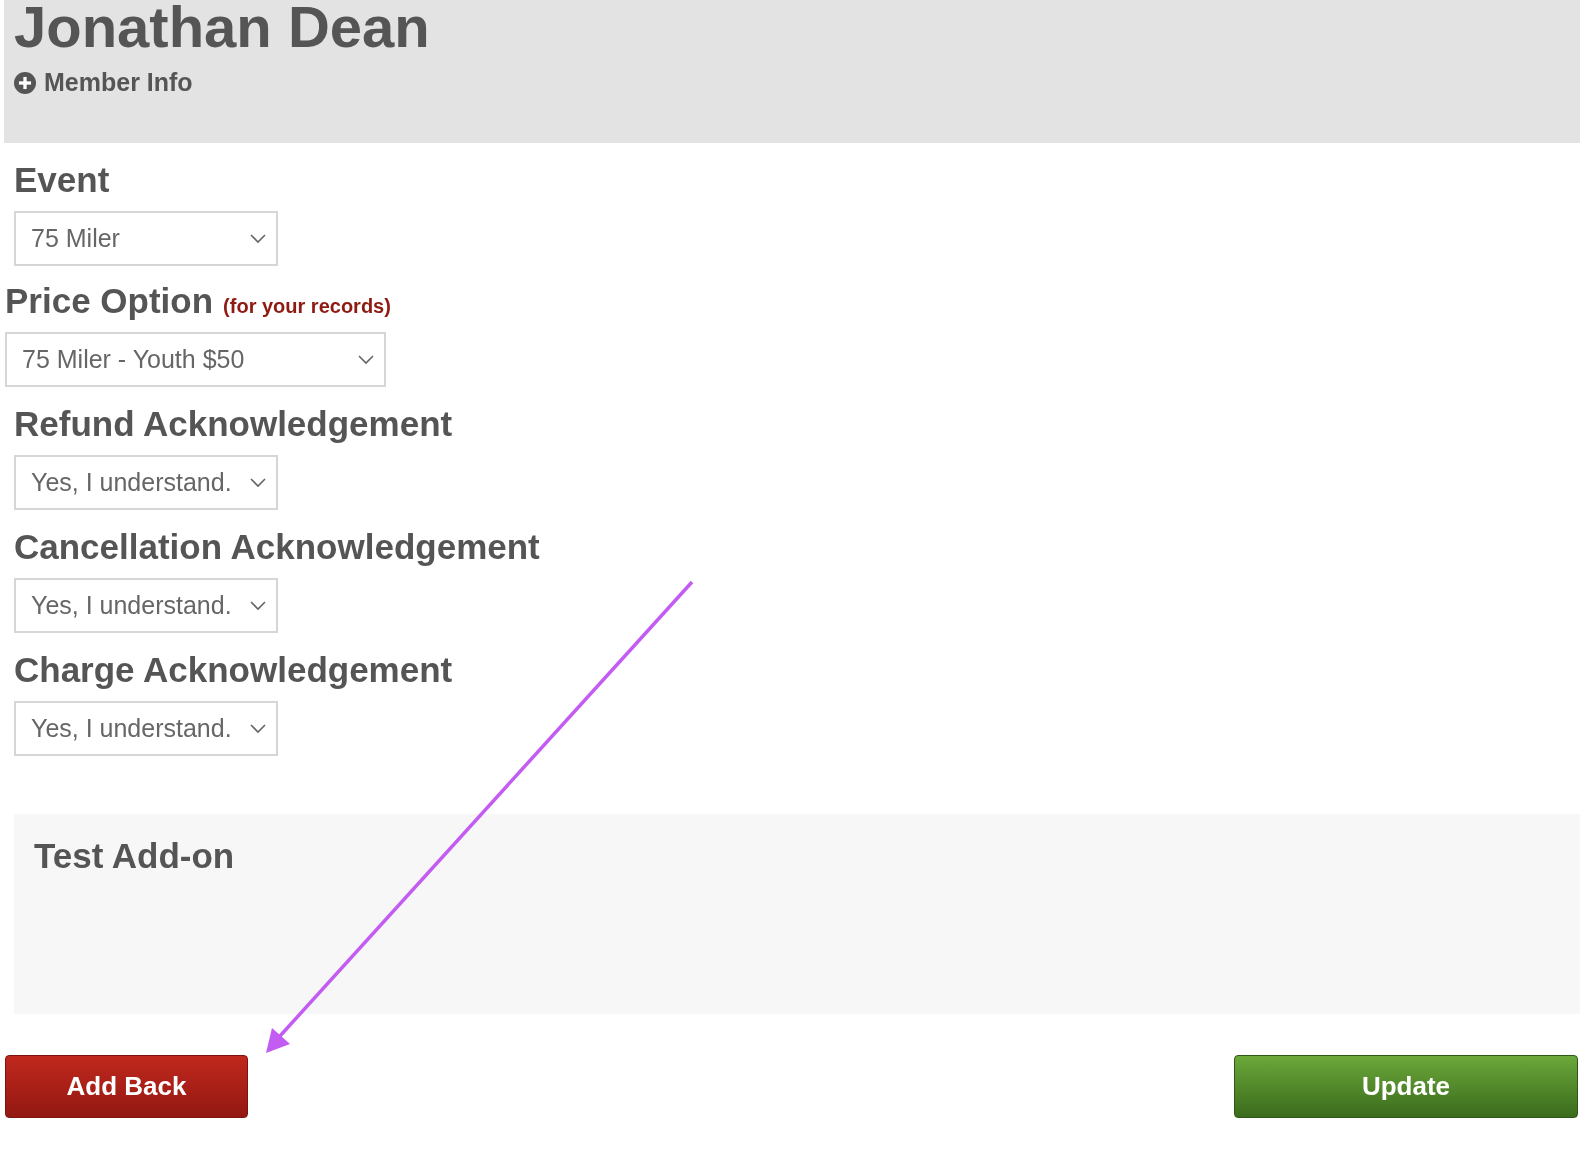 The image size is (1580, 1168). What do you see at coordinates (25, 82) in the screenshot?
I see `plus-circle-icon` at bounding box center [25, 82].